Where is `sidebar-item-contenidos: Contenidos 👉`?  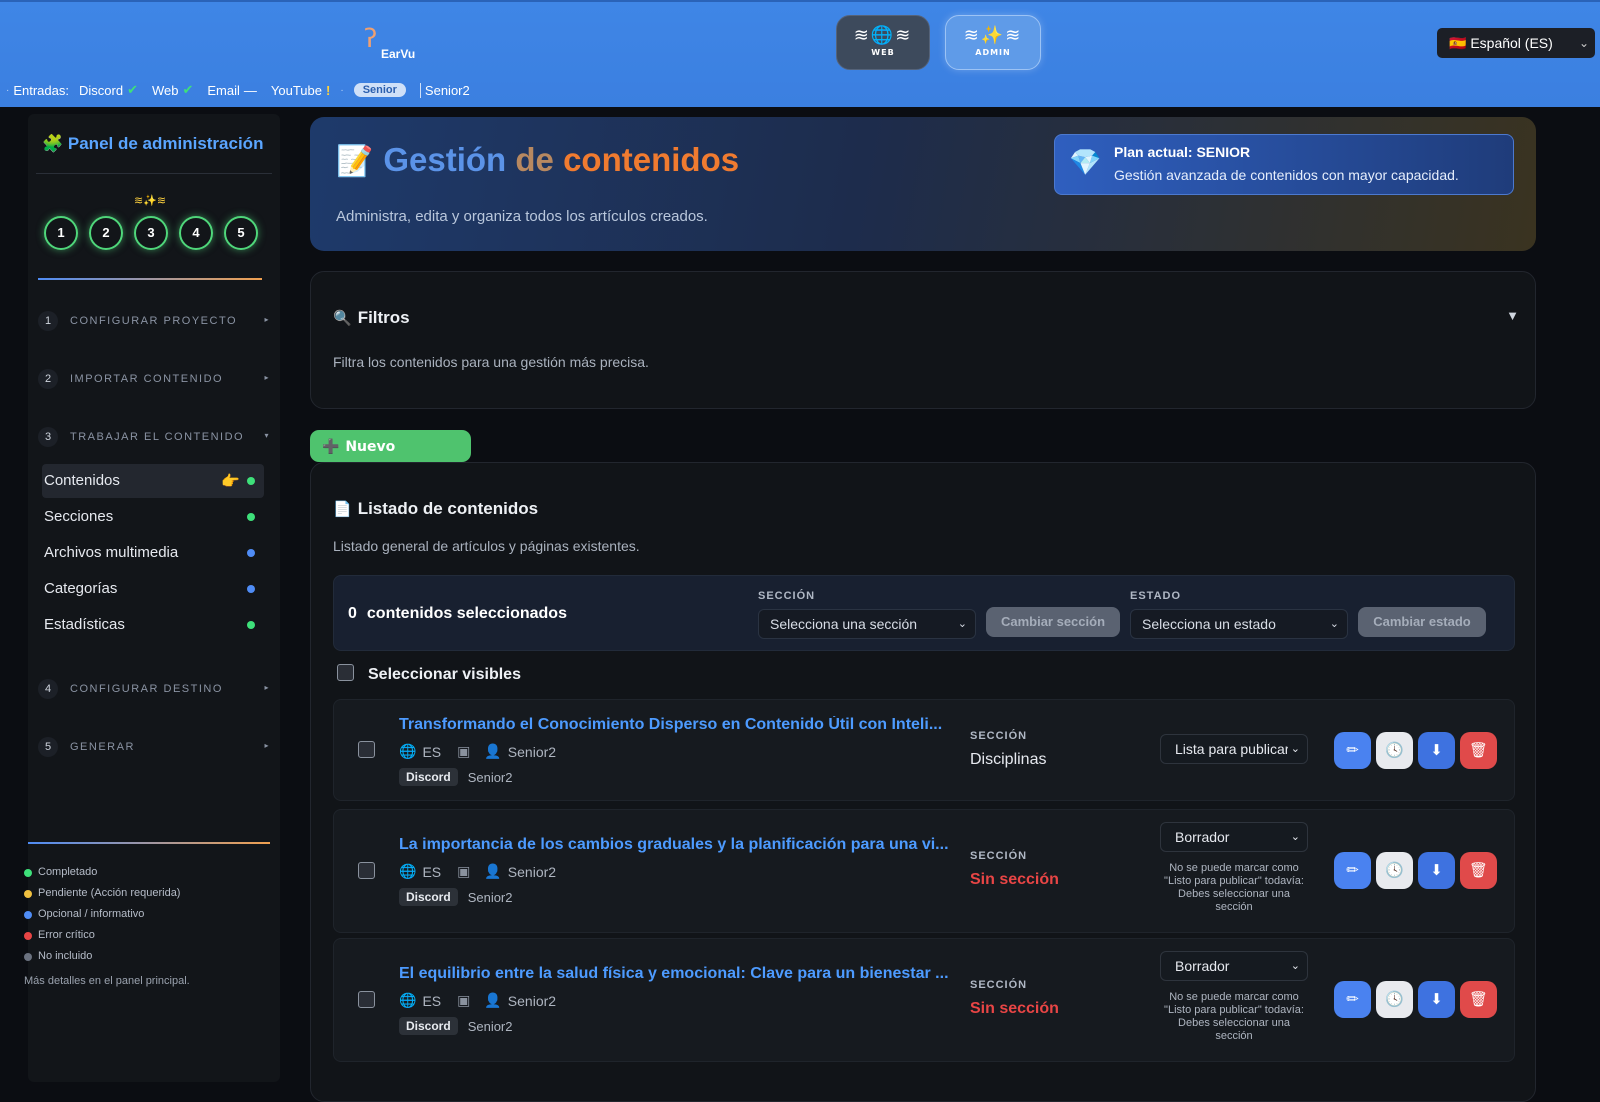 sidebar-item-contenidos: Contenidos 👉 is located at coordinates (153, 481).